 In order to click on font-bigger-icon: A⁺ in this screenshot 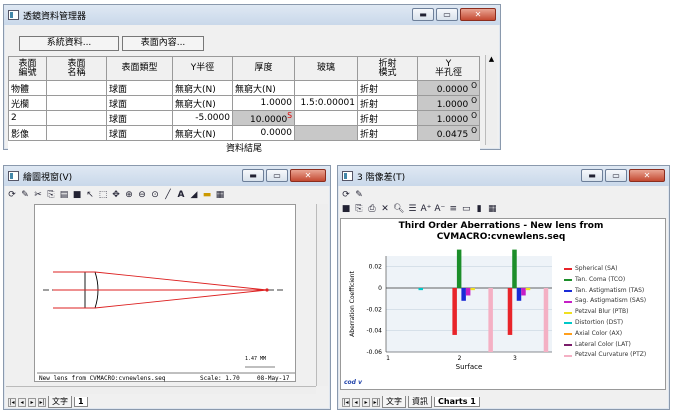, I will do `click(425, 209)`.